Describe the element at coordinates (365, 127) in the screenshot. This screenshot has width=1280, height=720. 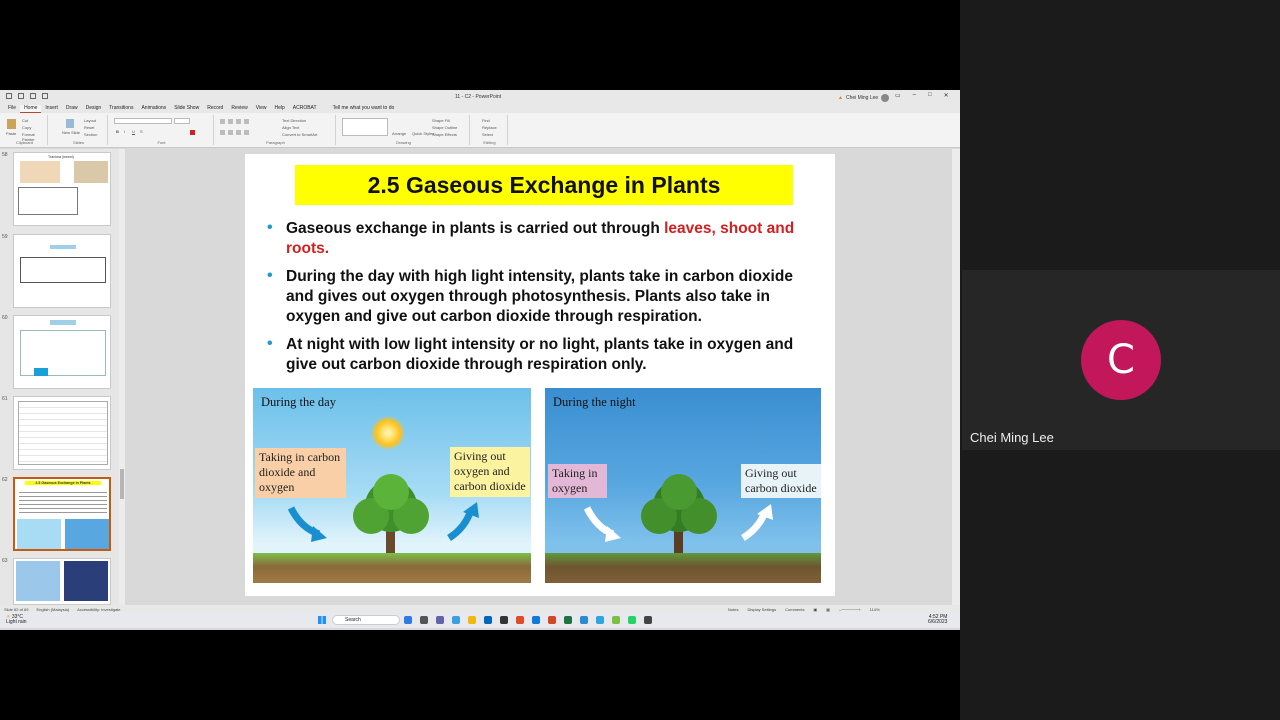
I see `shapes-gallery` at that location.